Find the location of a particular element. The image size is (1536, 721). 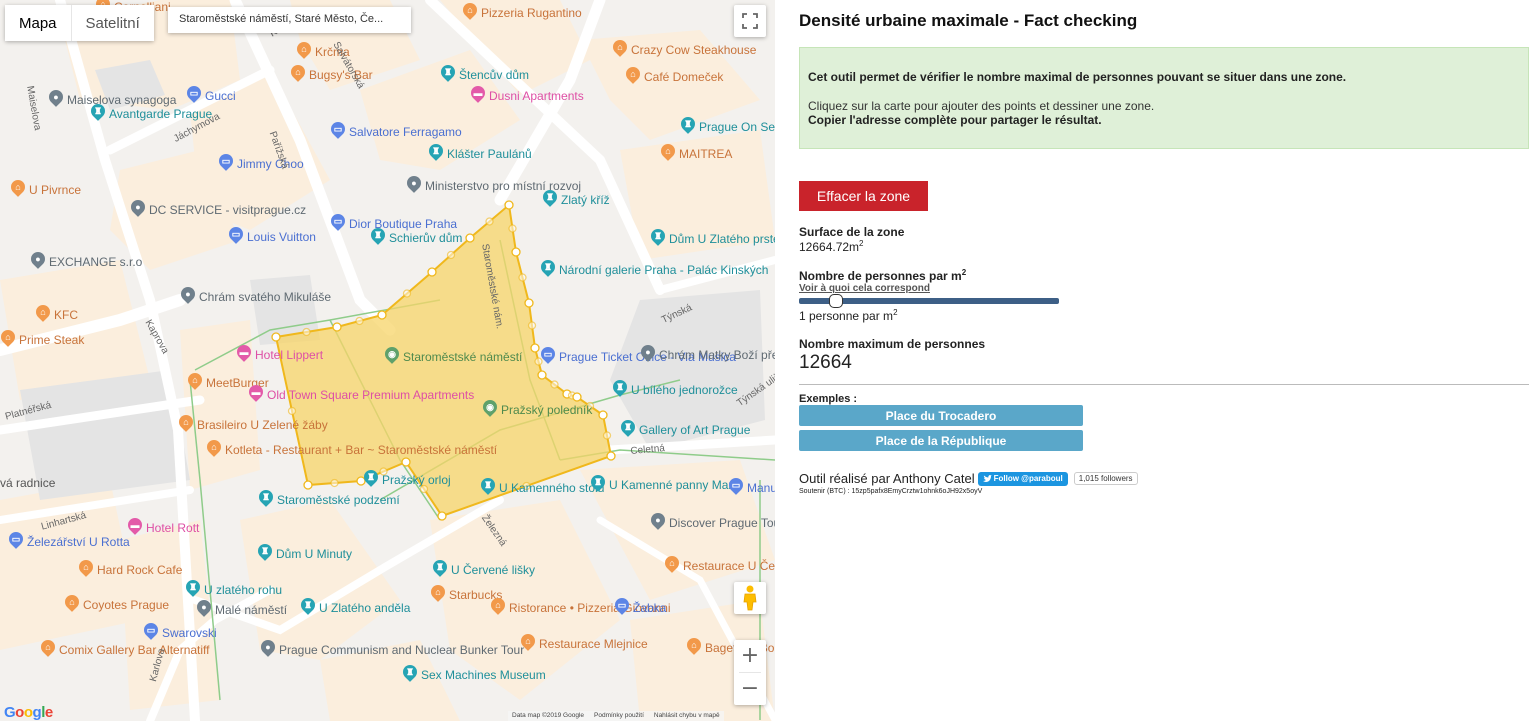

map-poi-marker: ♜ Gallery of Art Prague is located at coordinates (685, 429).